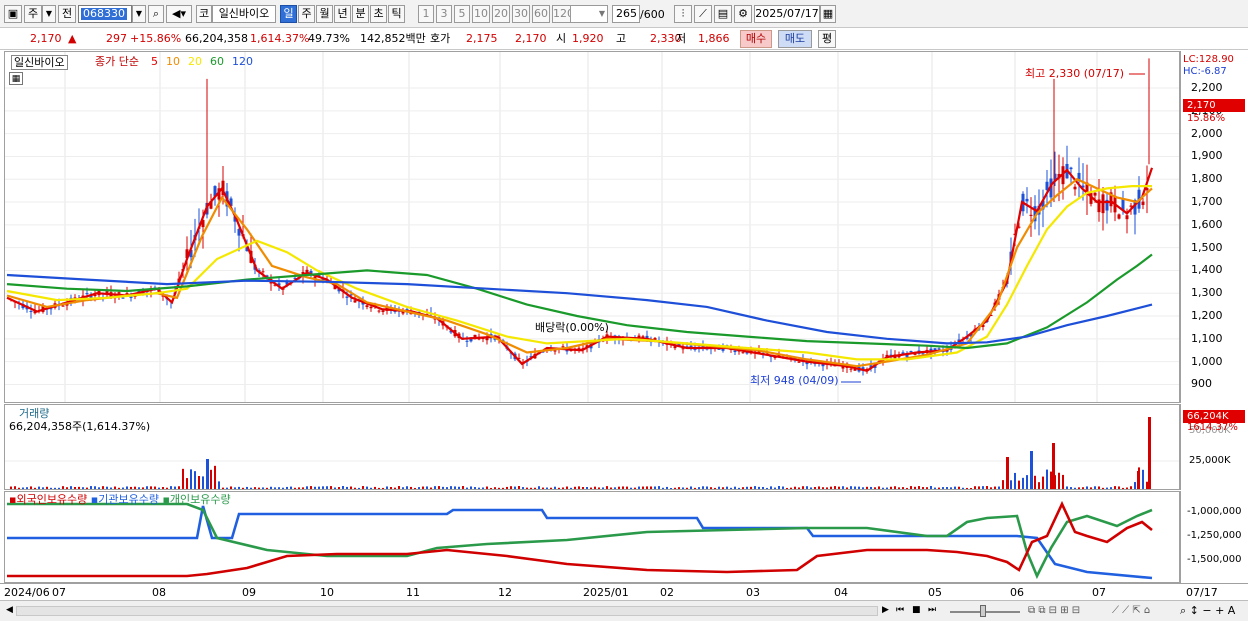  What do you see at coordinates (447, 611) in the screenshot?
I see `horizontal-scrollbar` at bounding box center [447, 611].